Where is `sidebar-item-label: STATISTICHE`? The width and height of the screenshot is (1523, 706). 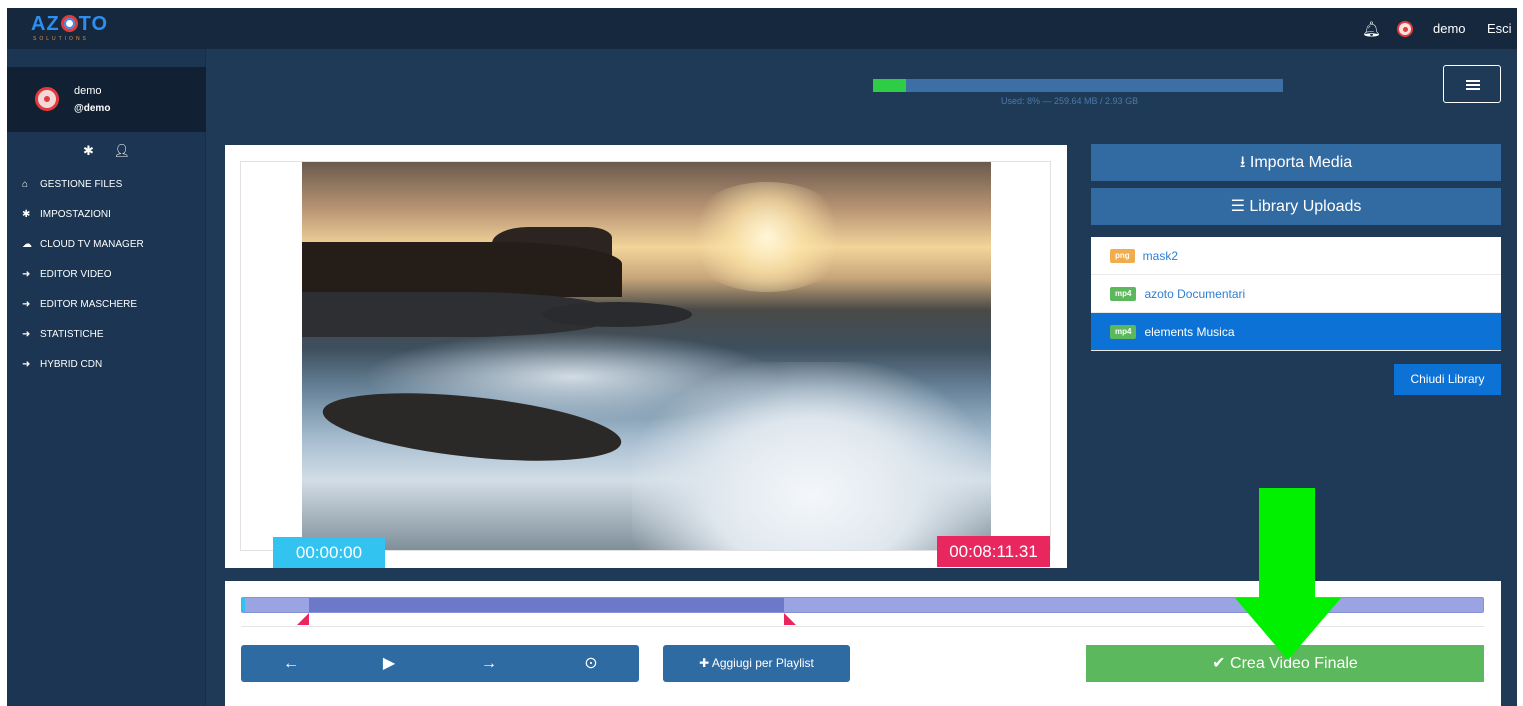
sidebar-item-label: STATISTICHE is located at coordinates (72, 334).